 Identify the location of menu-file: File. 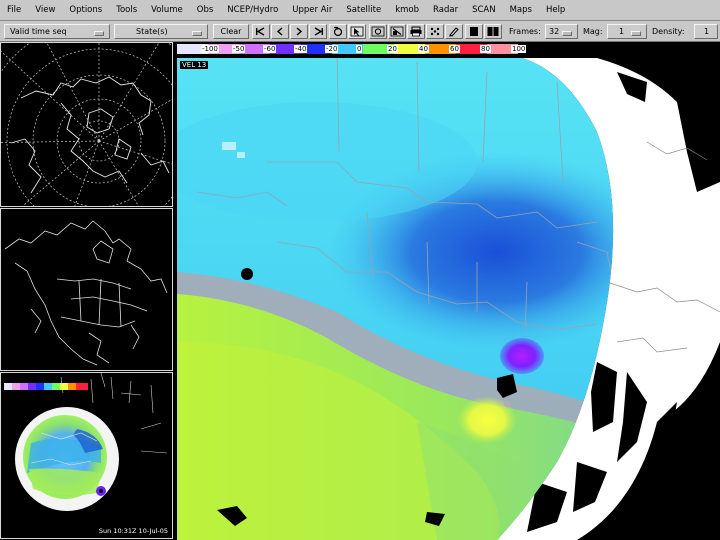
(14, 10).